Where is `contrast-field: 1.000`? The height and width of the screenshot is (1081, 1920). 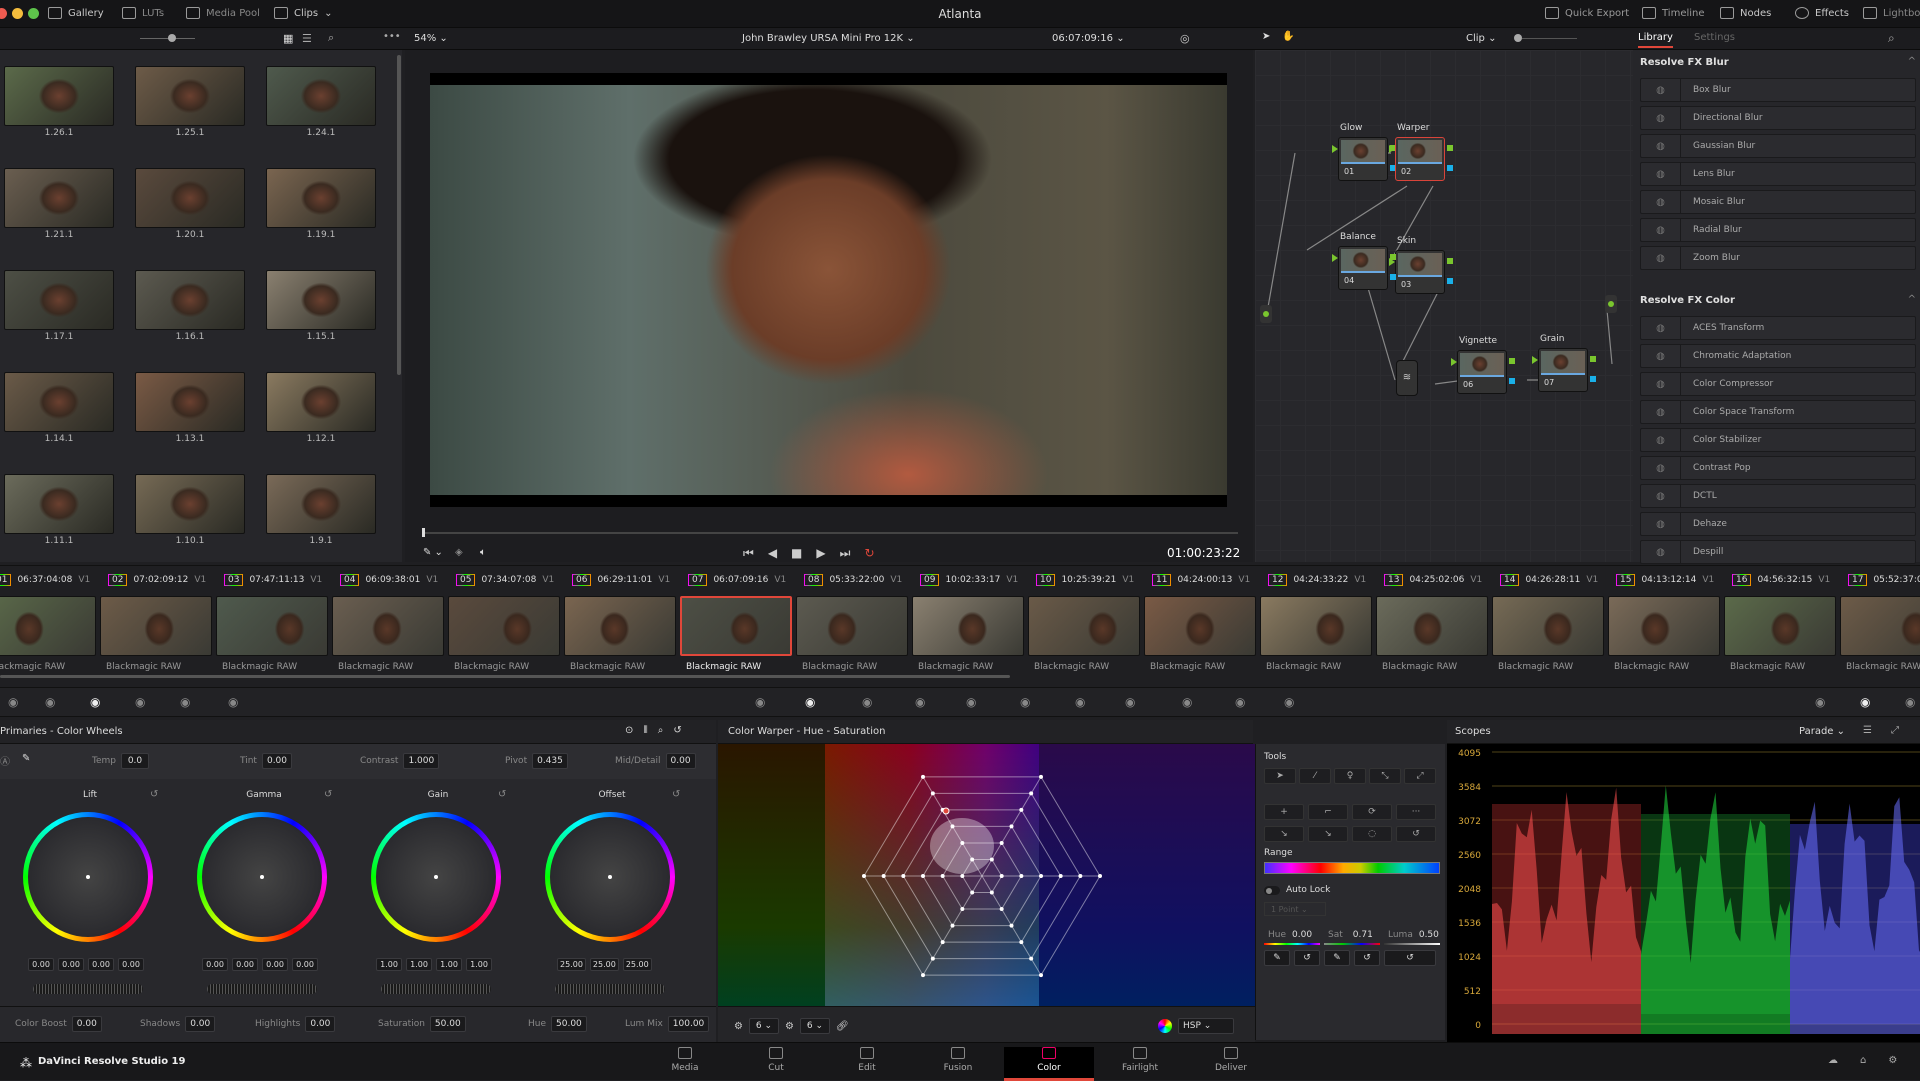 contrast-field: 1.000 is located at coordinates (421, 761).